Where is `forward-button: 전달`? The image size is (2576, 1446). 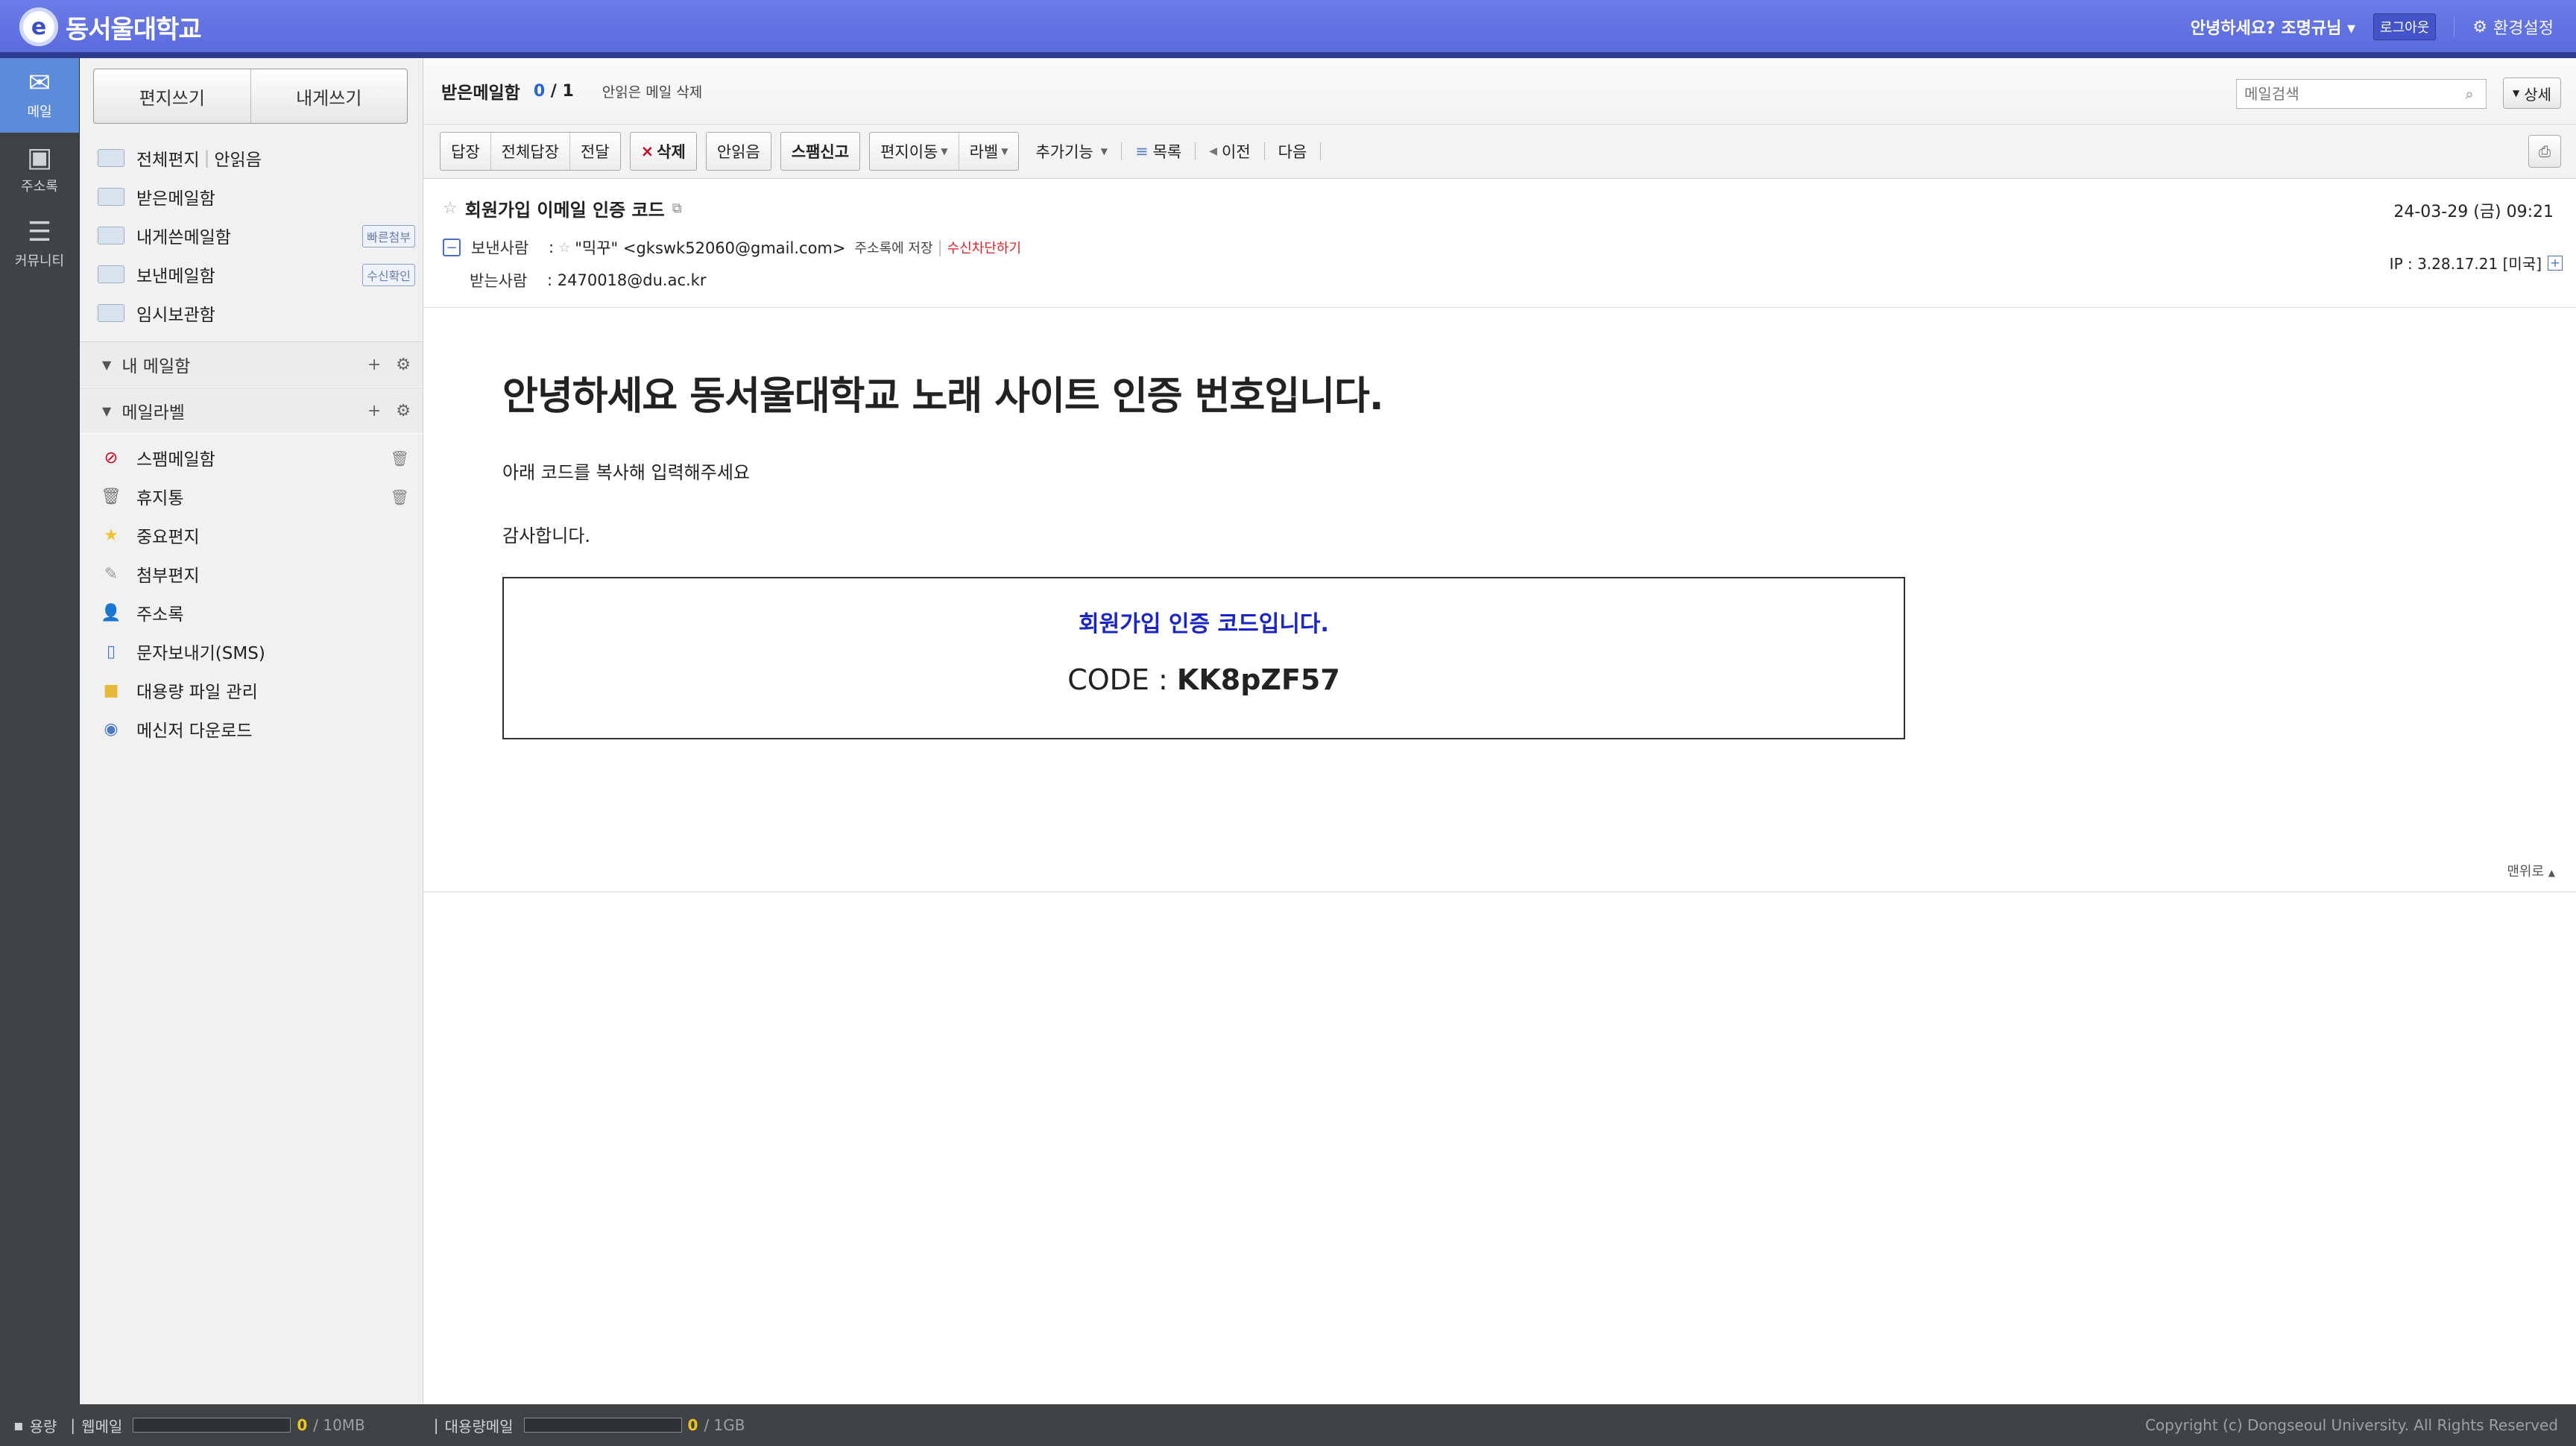 forward-button: 전달 is located at coordinates (594, 151).